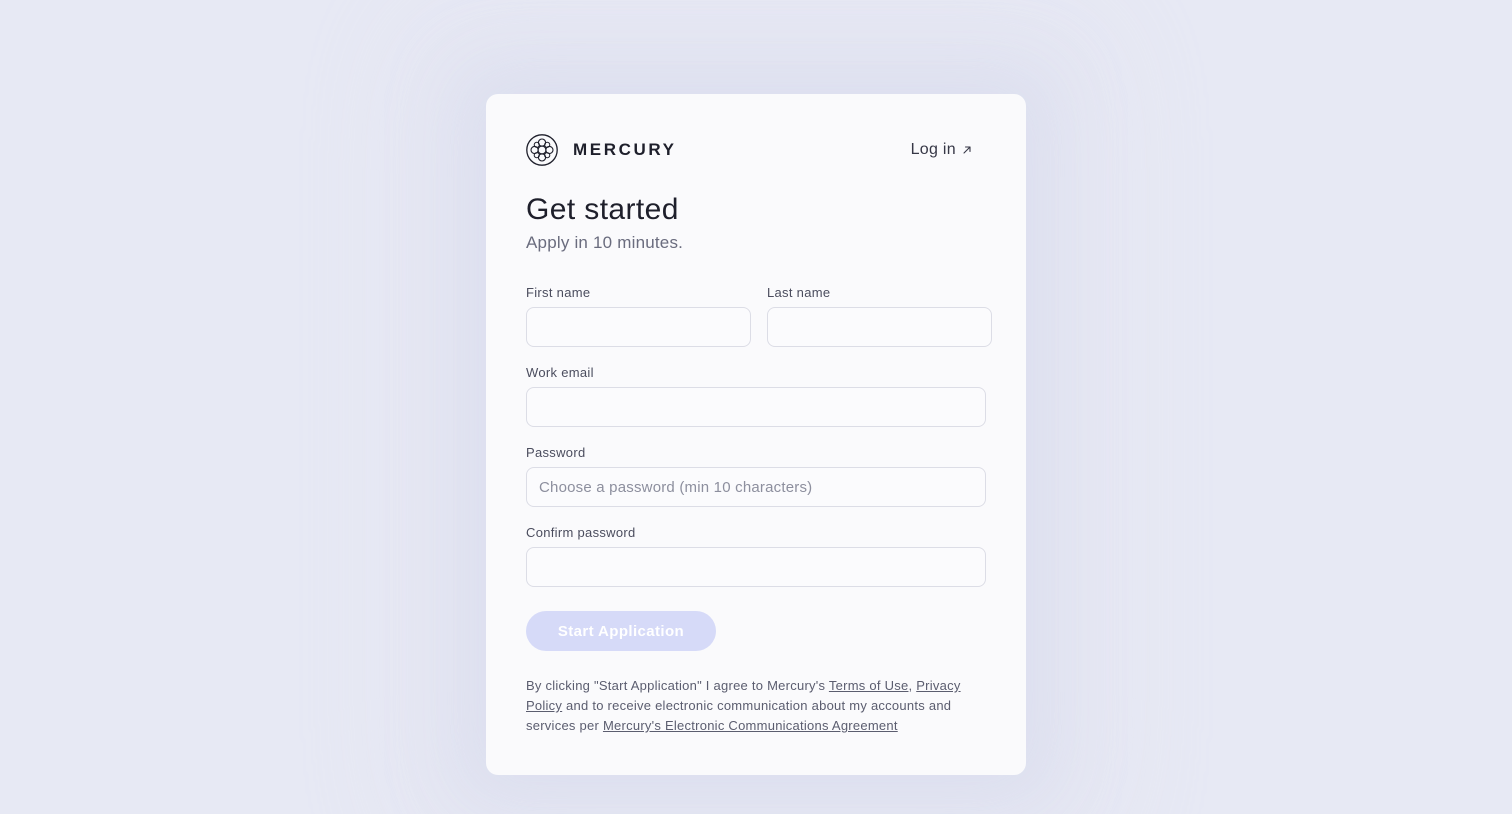  What do you see at coordinates (558, 292) in the screenshot?
I see `first-name-label: First name` at bounding box center [558, 292].